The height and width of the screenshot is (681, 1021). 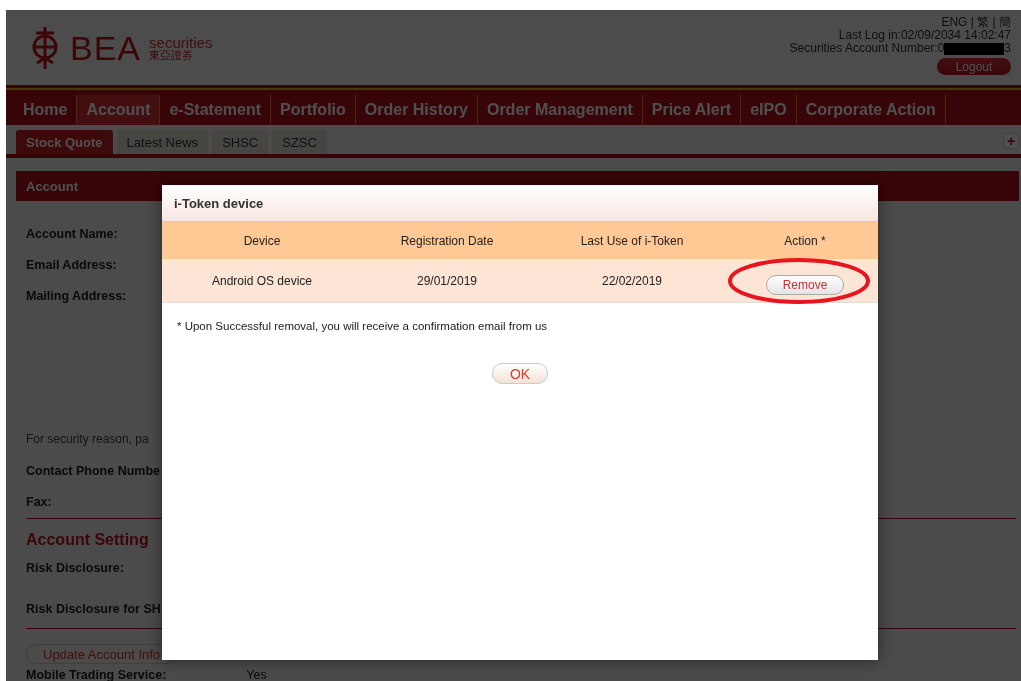 I want to click on table-cell-text: 22/02/2019, so click(x=632, y=280).